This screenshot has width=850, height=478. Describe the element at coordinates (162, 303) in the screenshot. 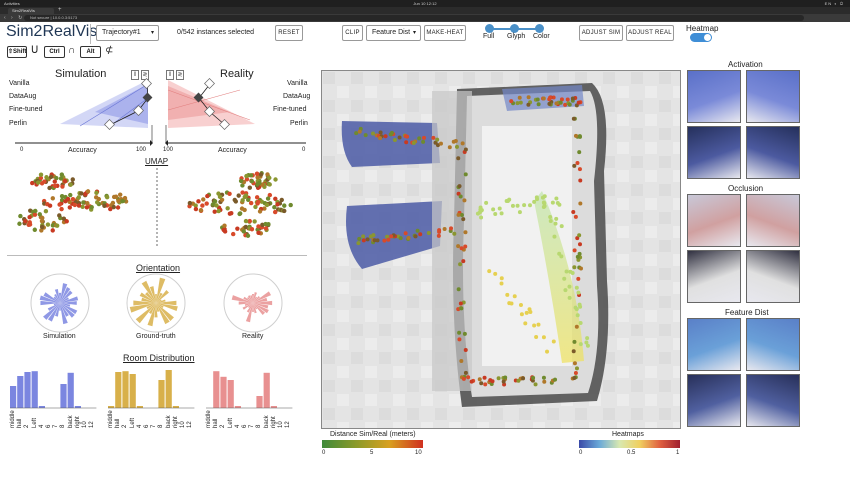

I see `orientation-roses` at that location.